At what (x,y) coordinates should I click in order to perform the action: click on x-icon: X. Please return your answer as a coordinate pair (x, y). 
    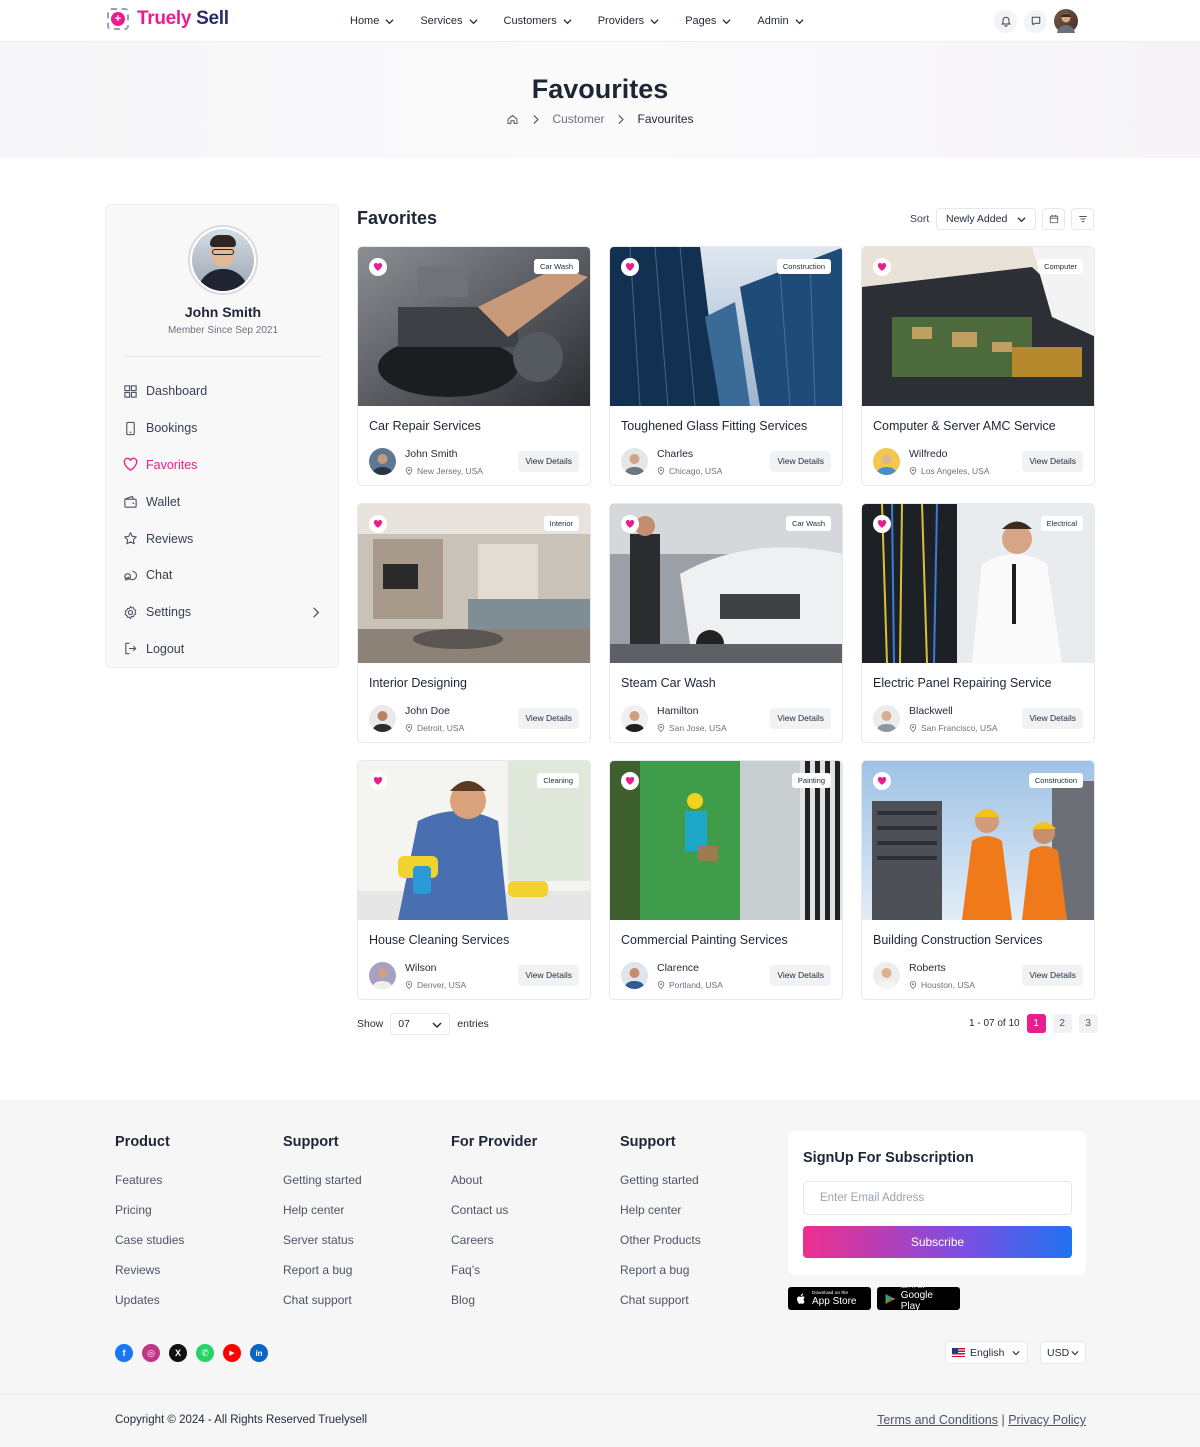
    Looking at the image, I should click on (178, 1353).